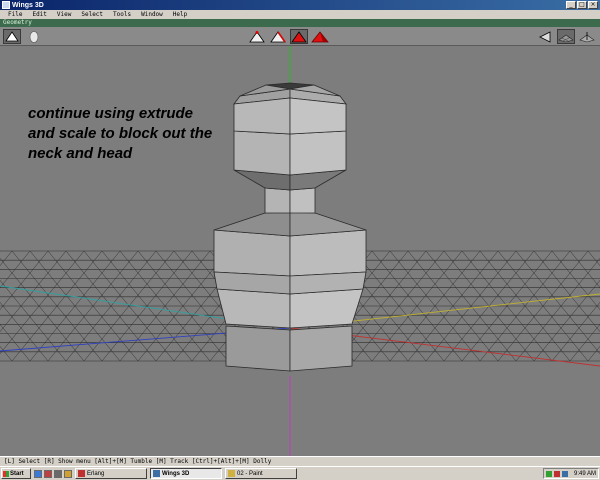  What do you see at coordinates (318, 116) in the screenshot?
I see `head-upper-right-face` at bounding box center [318, 116].